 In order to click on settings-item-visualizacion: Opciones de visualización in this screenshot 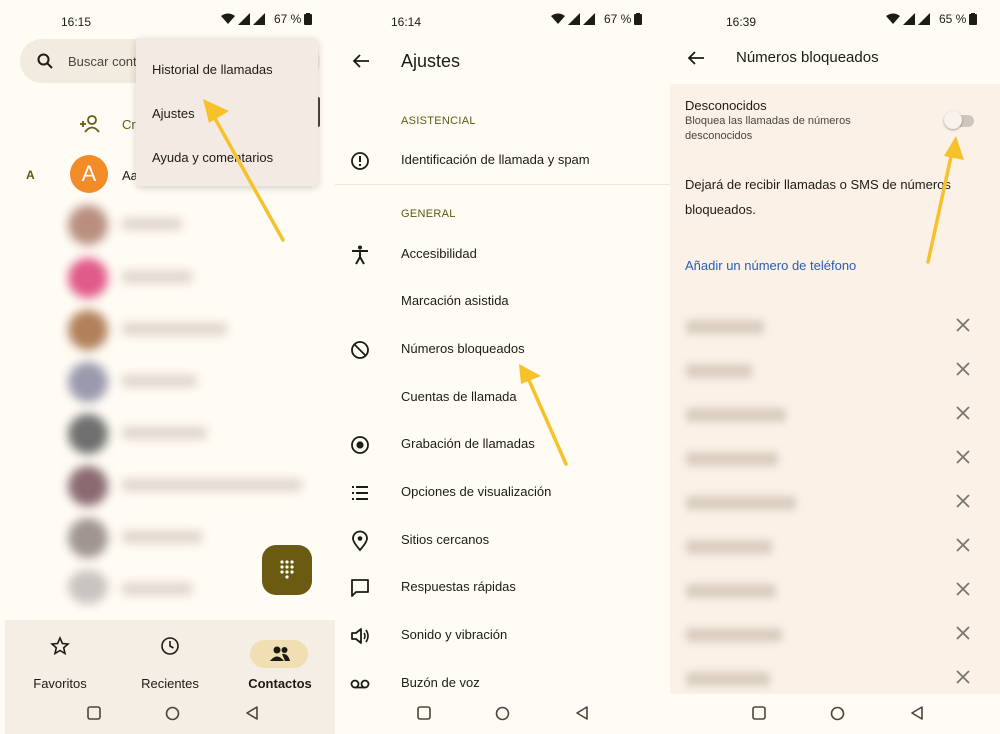, I will do `click(502, 492)`.